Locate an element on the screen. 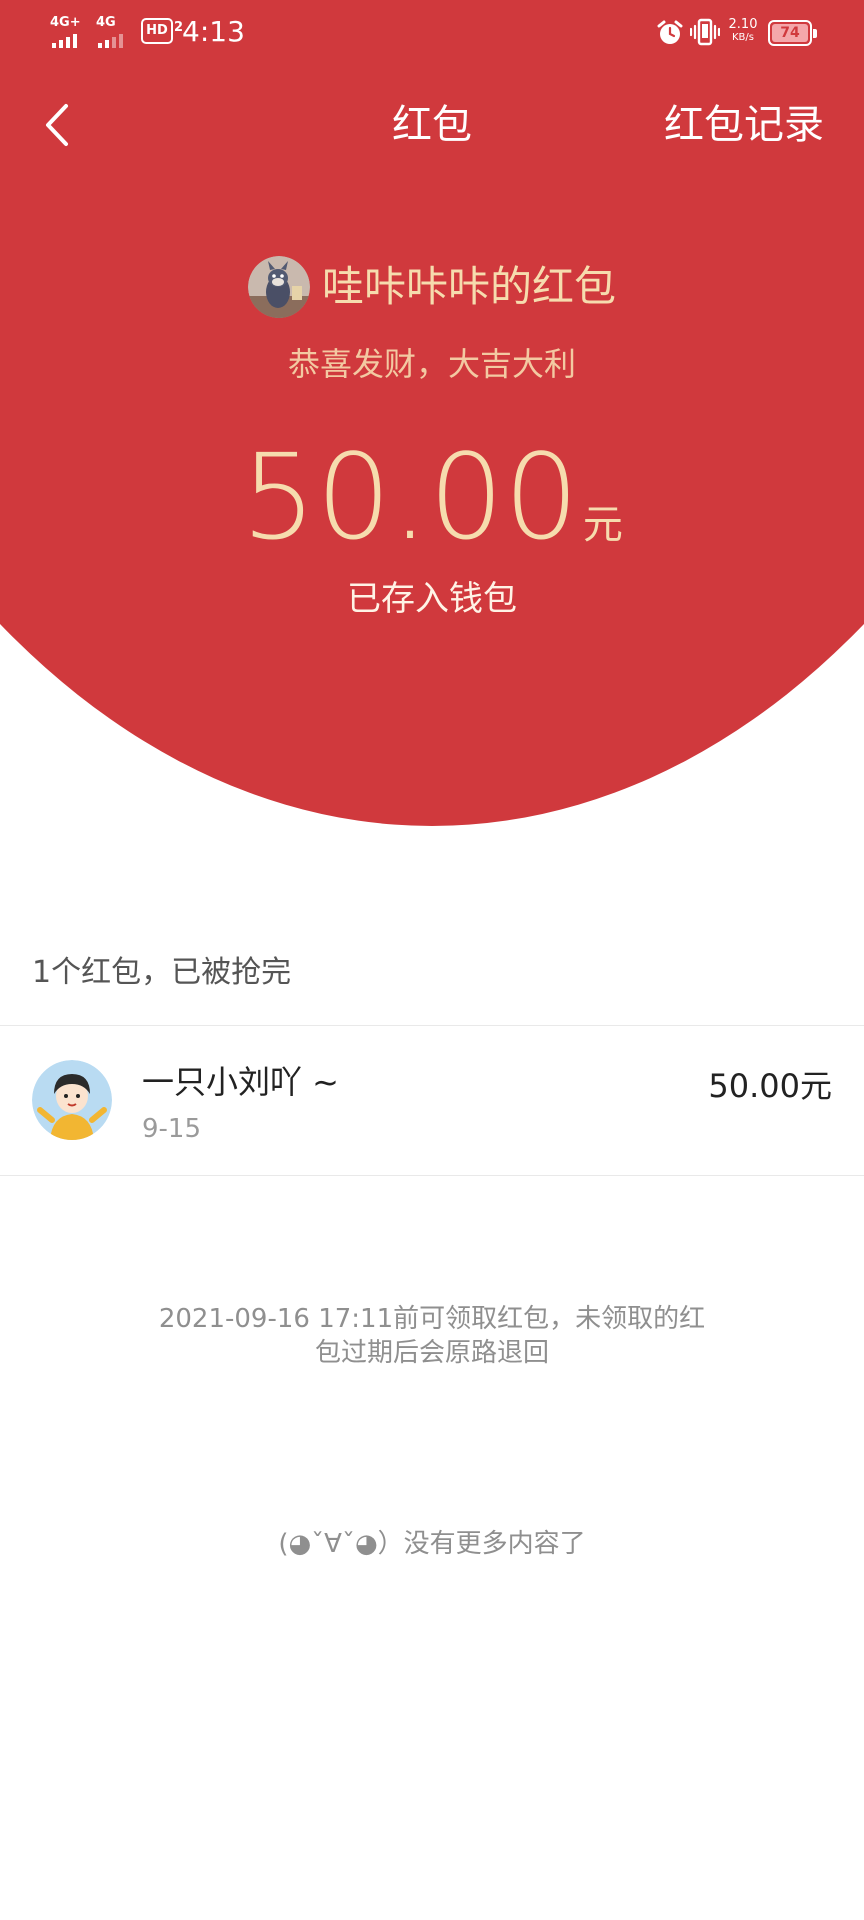 This screenshot has width=864, height=1920. vibrate-icon is located at coordinates (705, 32).